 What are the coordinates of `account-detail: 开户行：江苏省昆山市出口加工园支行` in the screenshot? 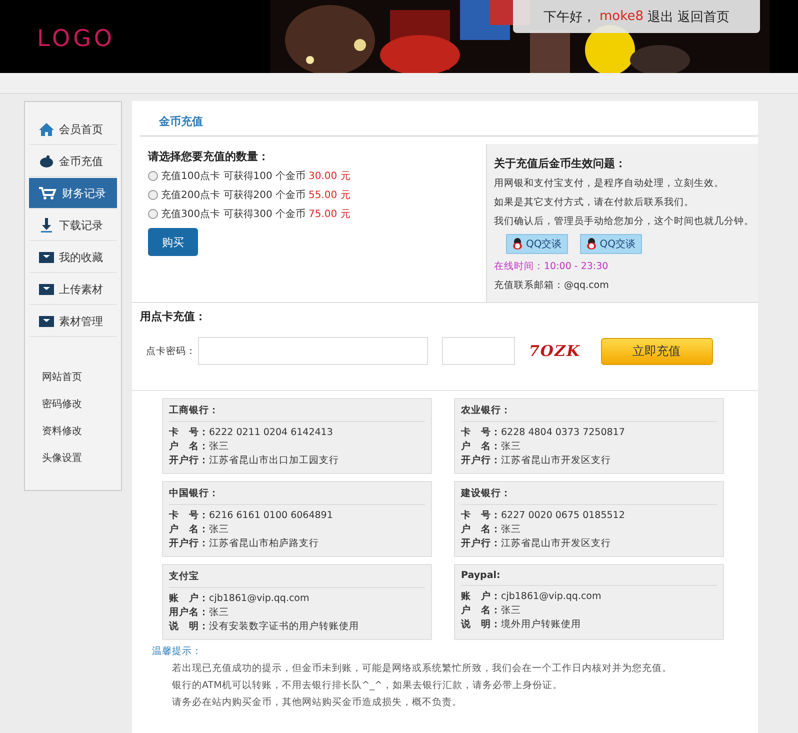 It's located at (254, 461).